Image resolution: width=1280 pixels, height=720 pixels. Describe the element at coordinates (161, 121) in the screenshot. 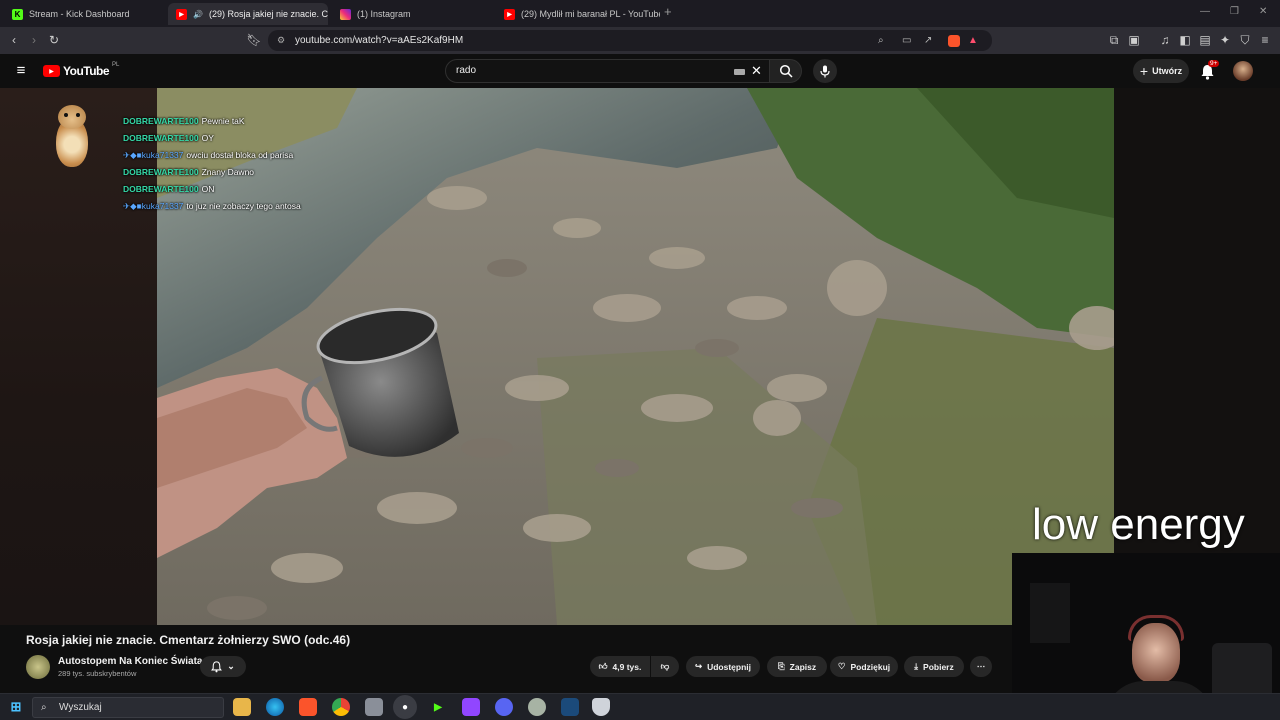

I see `chat-username: DOBREWARTE100` at that location.